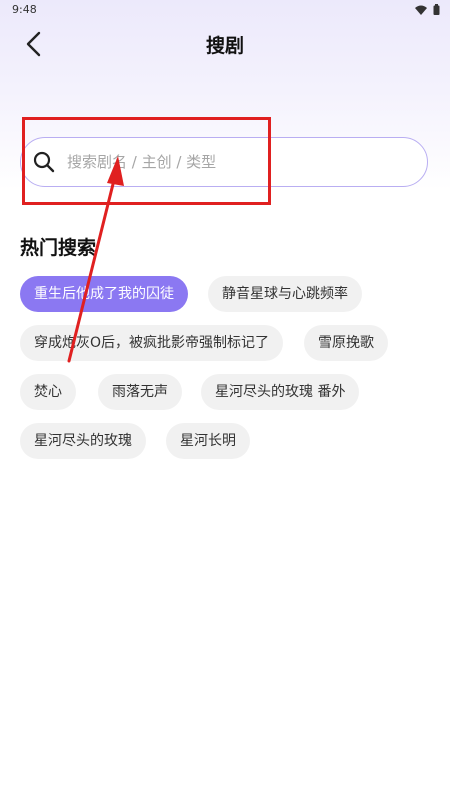  Describe the element at coordinates (48, 392) in the screenshot. I see `hot-search-tag: 焚心` at that location.